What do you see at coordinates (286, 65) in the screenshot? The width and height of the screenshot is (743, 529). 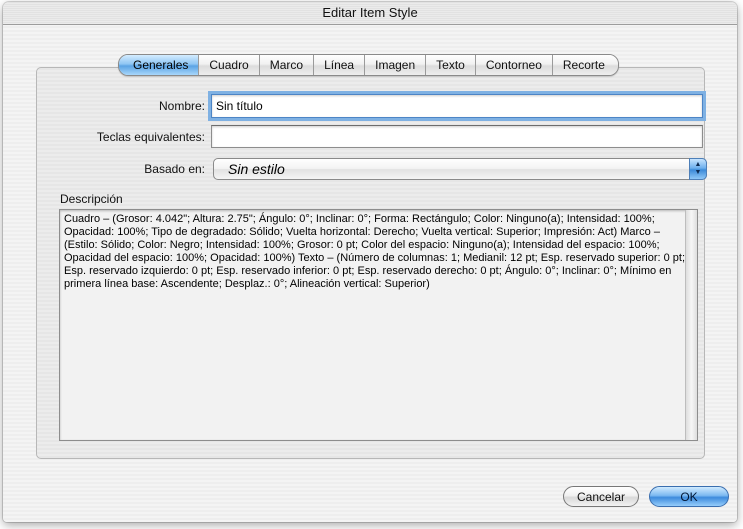 I see `tab-marco: Marco` at bounding box center [286, 65].